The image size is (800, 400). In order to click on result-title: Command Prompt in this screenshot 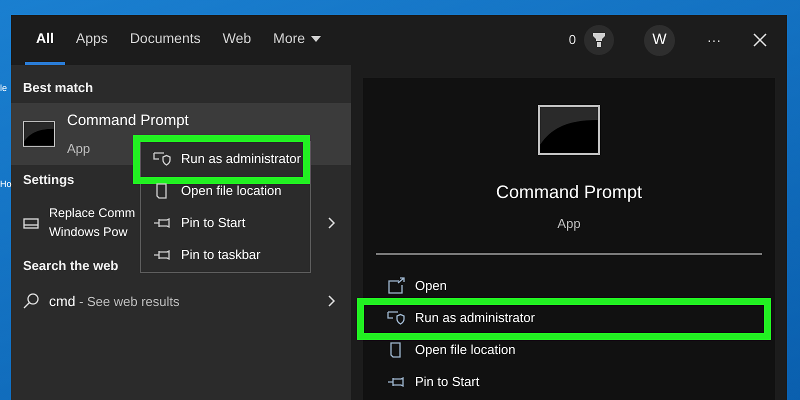, I will do `click(128, 121)`.